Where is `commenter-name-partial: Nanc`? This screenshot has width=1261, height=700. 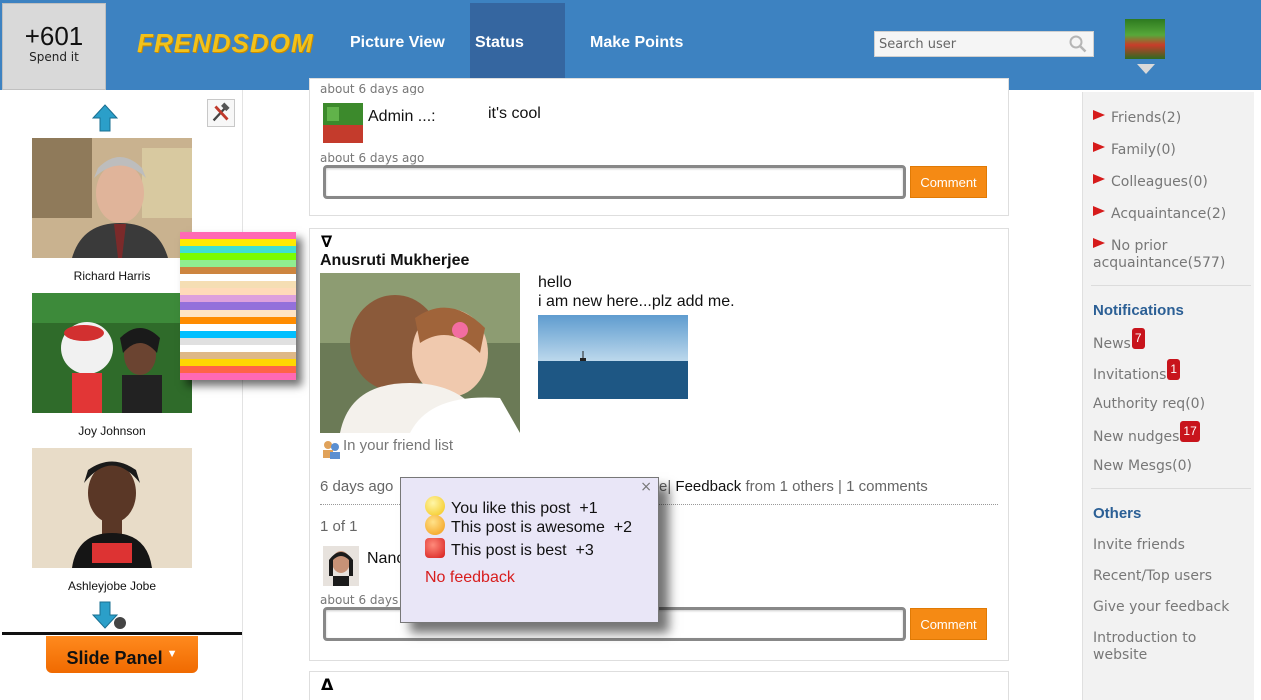
commenter-name-partial: Nanc is located at coordinates (385, 558).